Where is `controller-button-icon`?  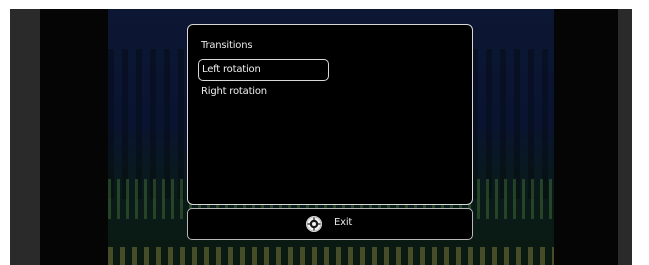
controller-button-icon is located at coordinates (314, 224).